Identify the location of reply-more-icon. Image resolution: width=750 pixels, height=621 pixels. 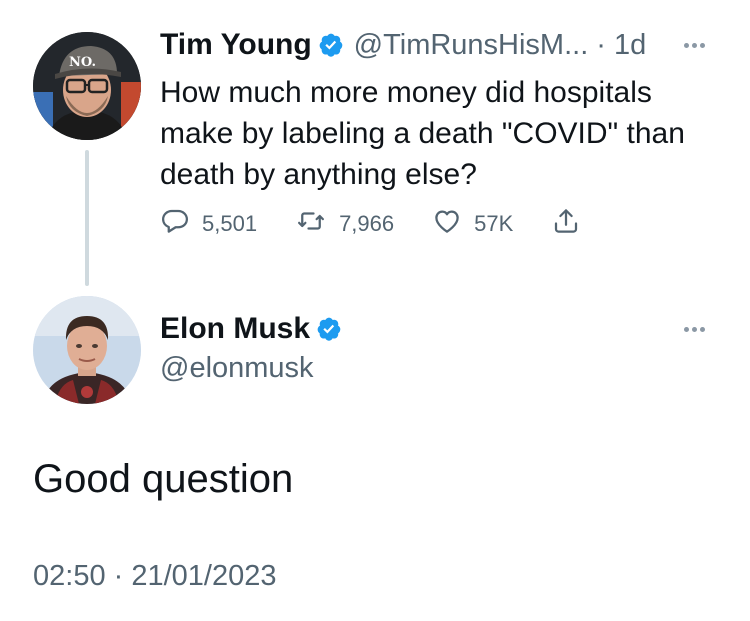
(694, 45).